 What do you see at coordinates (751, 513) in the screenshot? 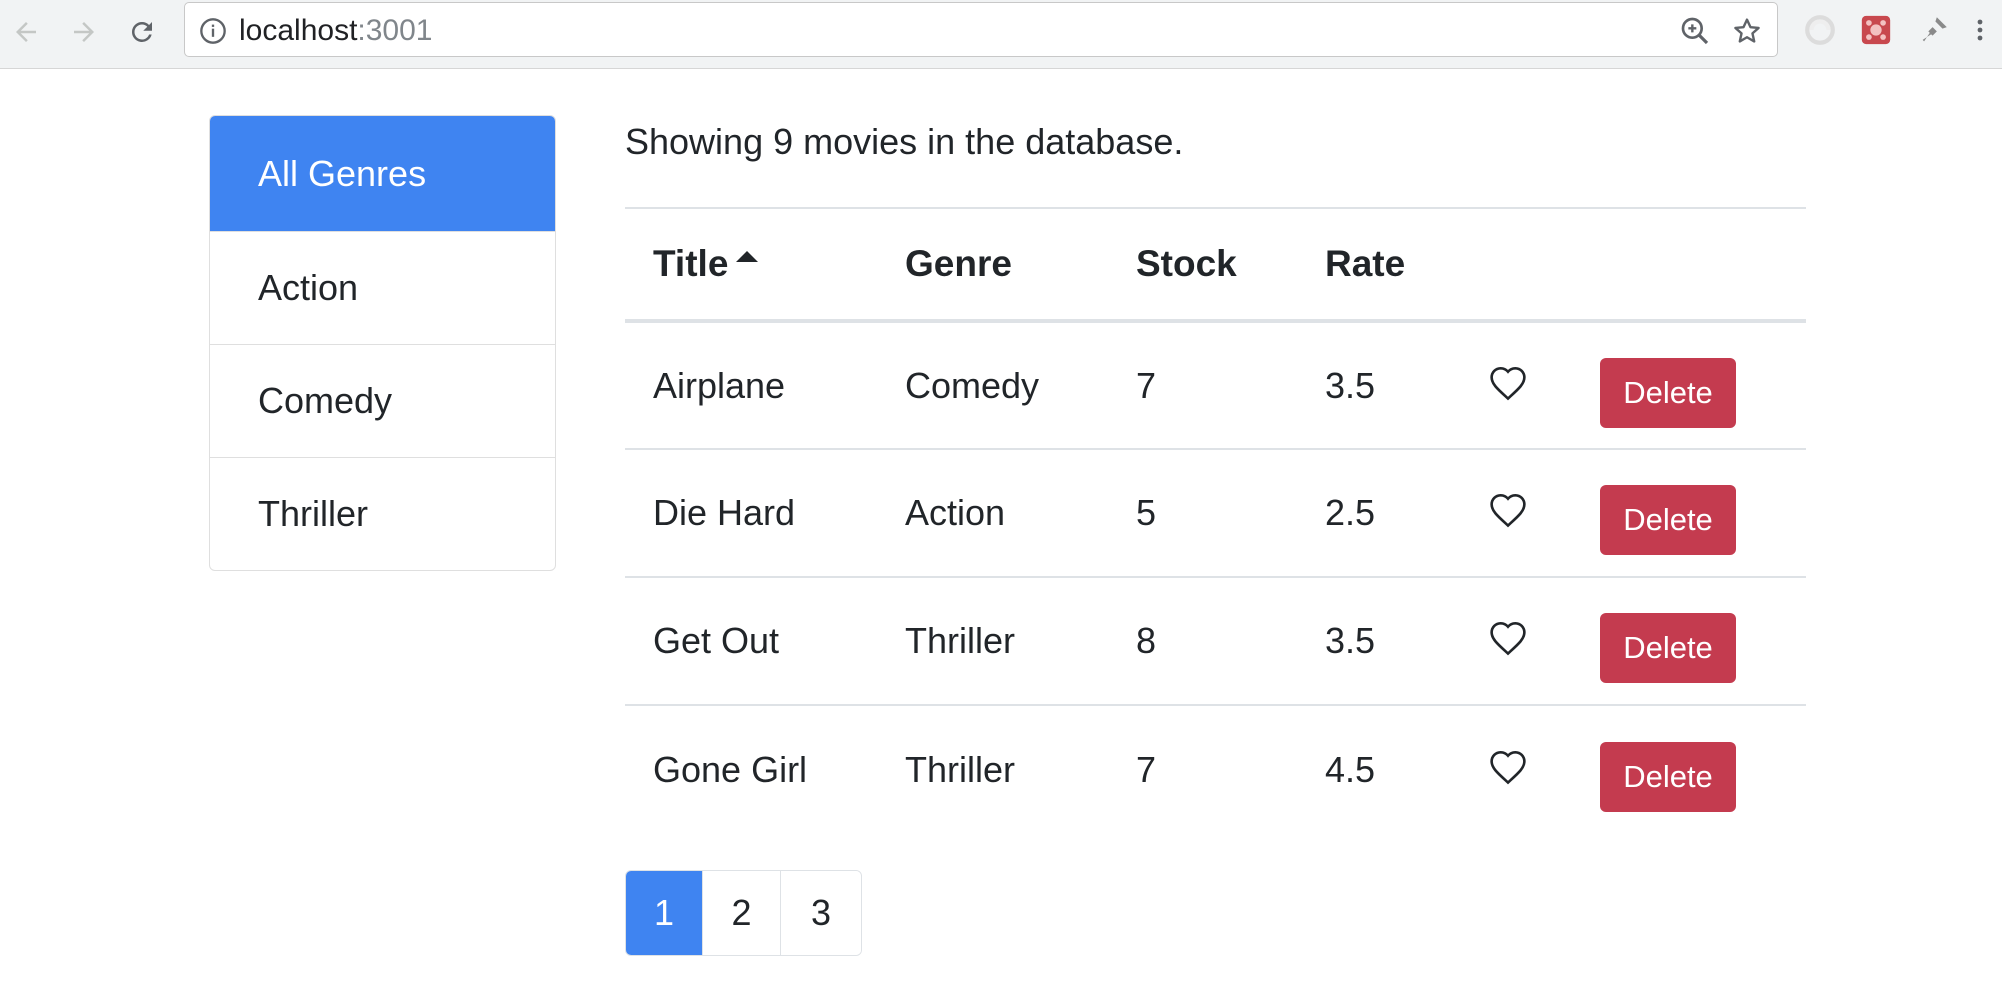
I see `cell-title: Die Hard` at bounding box center [751, 513].